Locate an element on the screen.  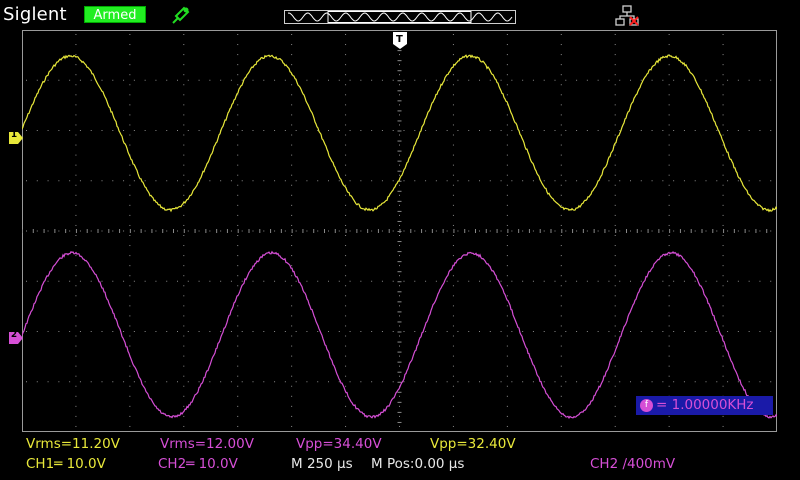
ch1-scale: CH1═ 10.0V is located at coordinates (66, 464).